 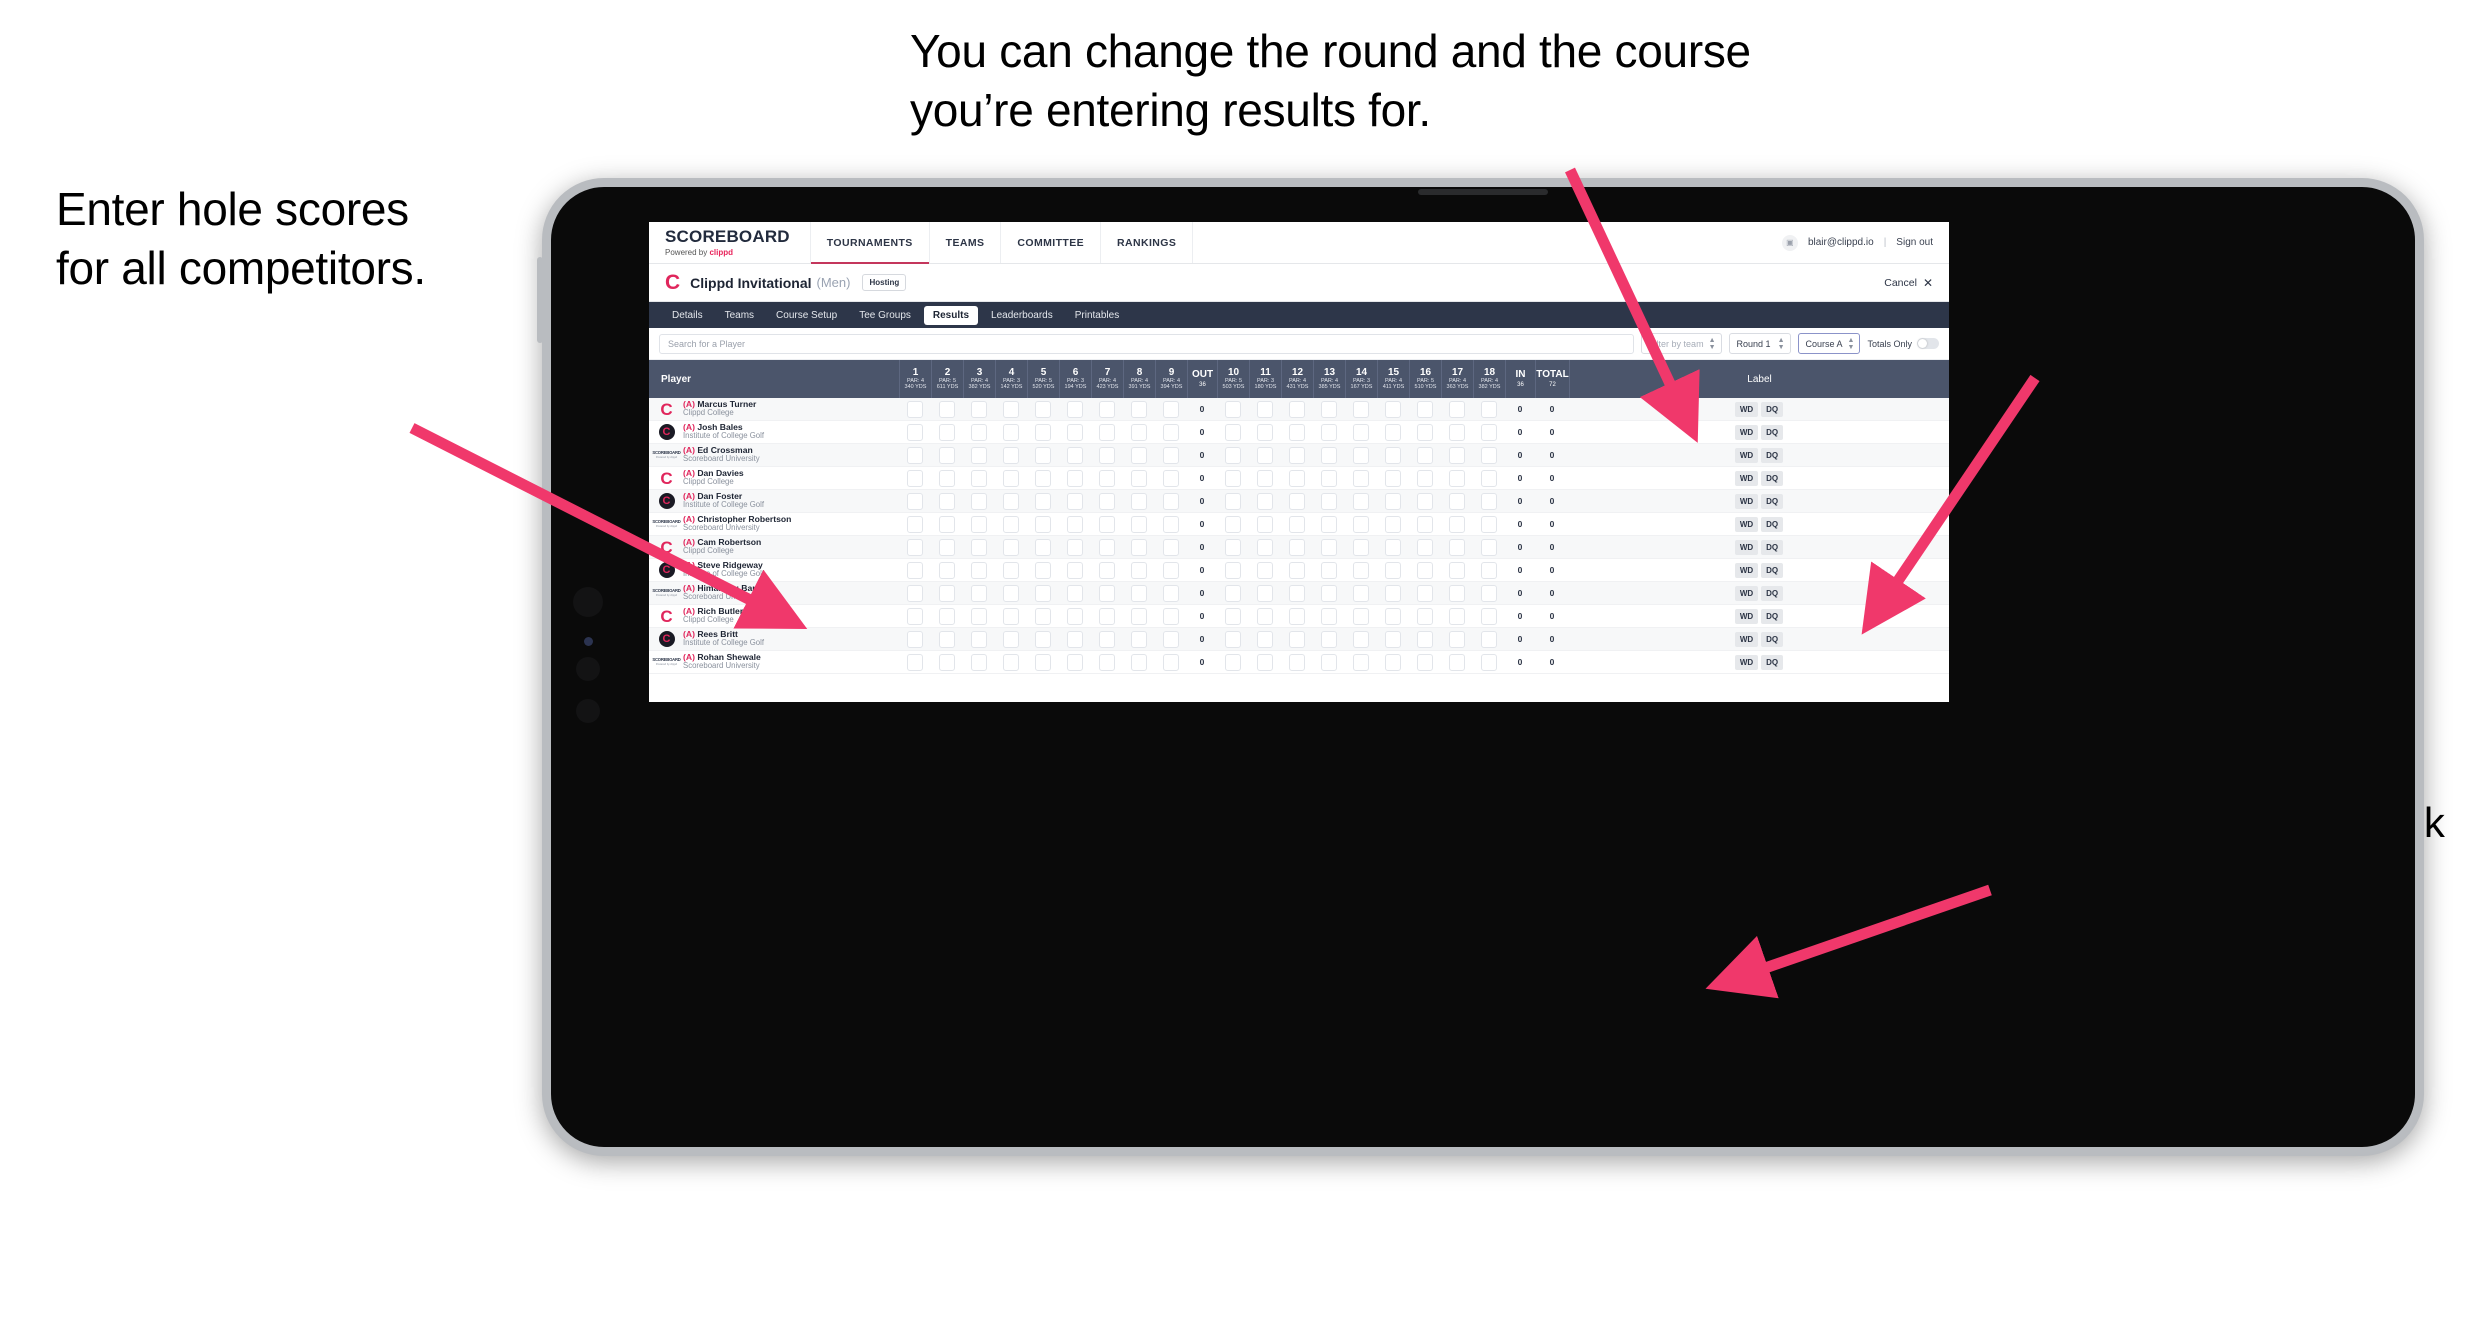 What do you see at coordinates (1759, 343) in the screenshot?
I see `round-select: Round 1 ▲ ▼` at bounding box center [1759, 343].